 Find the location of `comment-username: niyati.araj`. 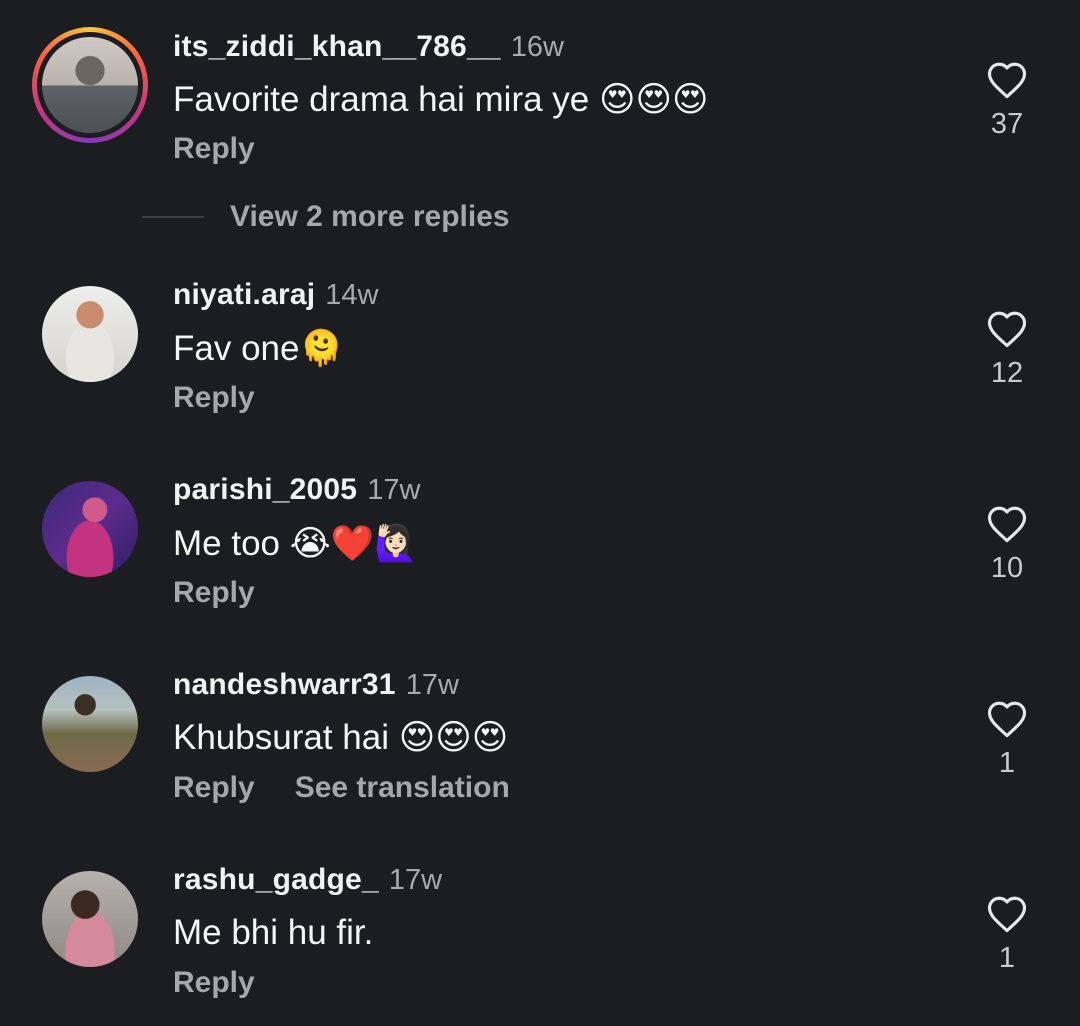

comment-username: niyati.araj is located at coordinates (244, 294).